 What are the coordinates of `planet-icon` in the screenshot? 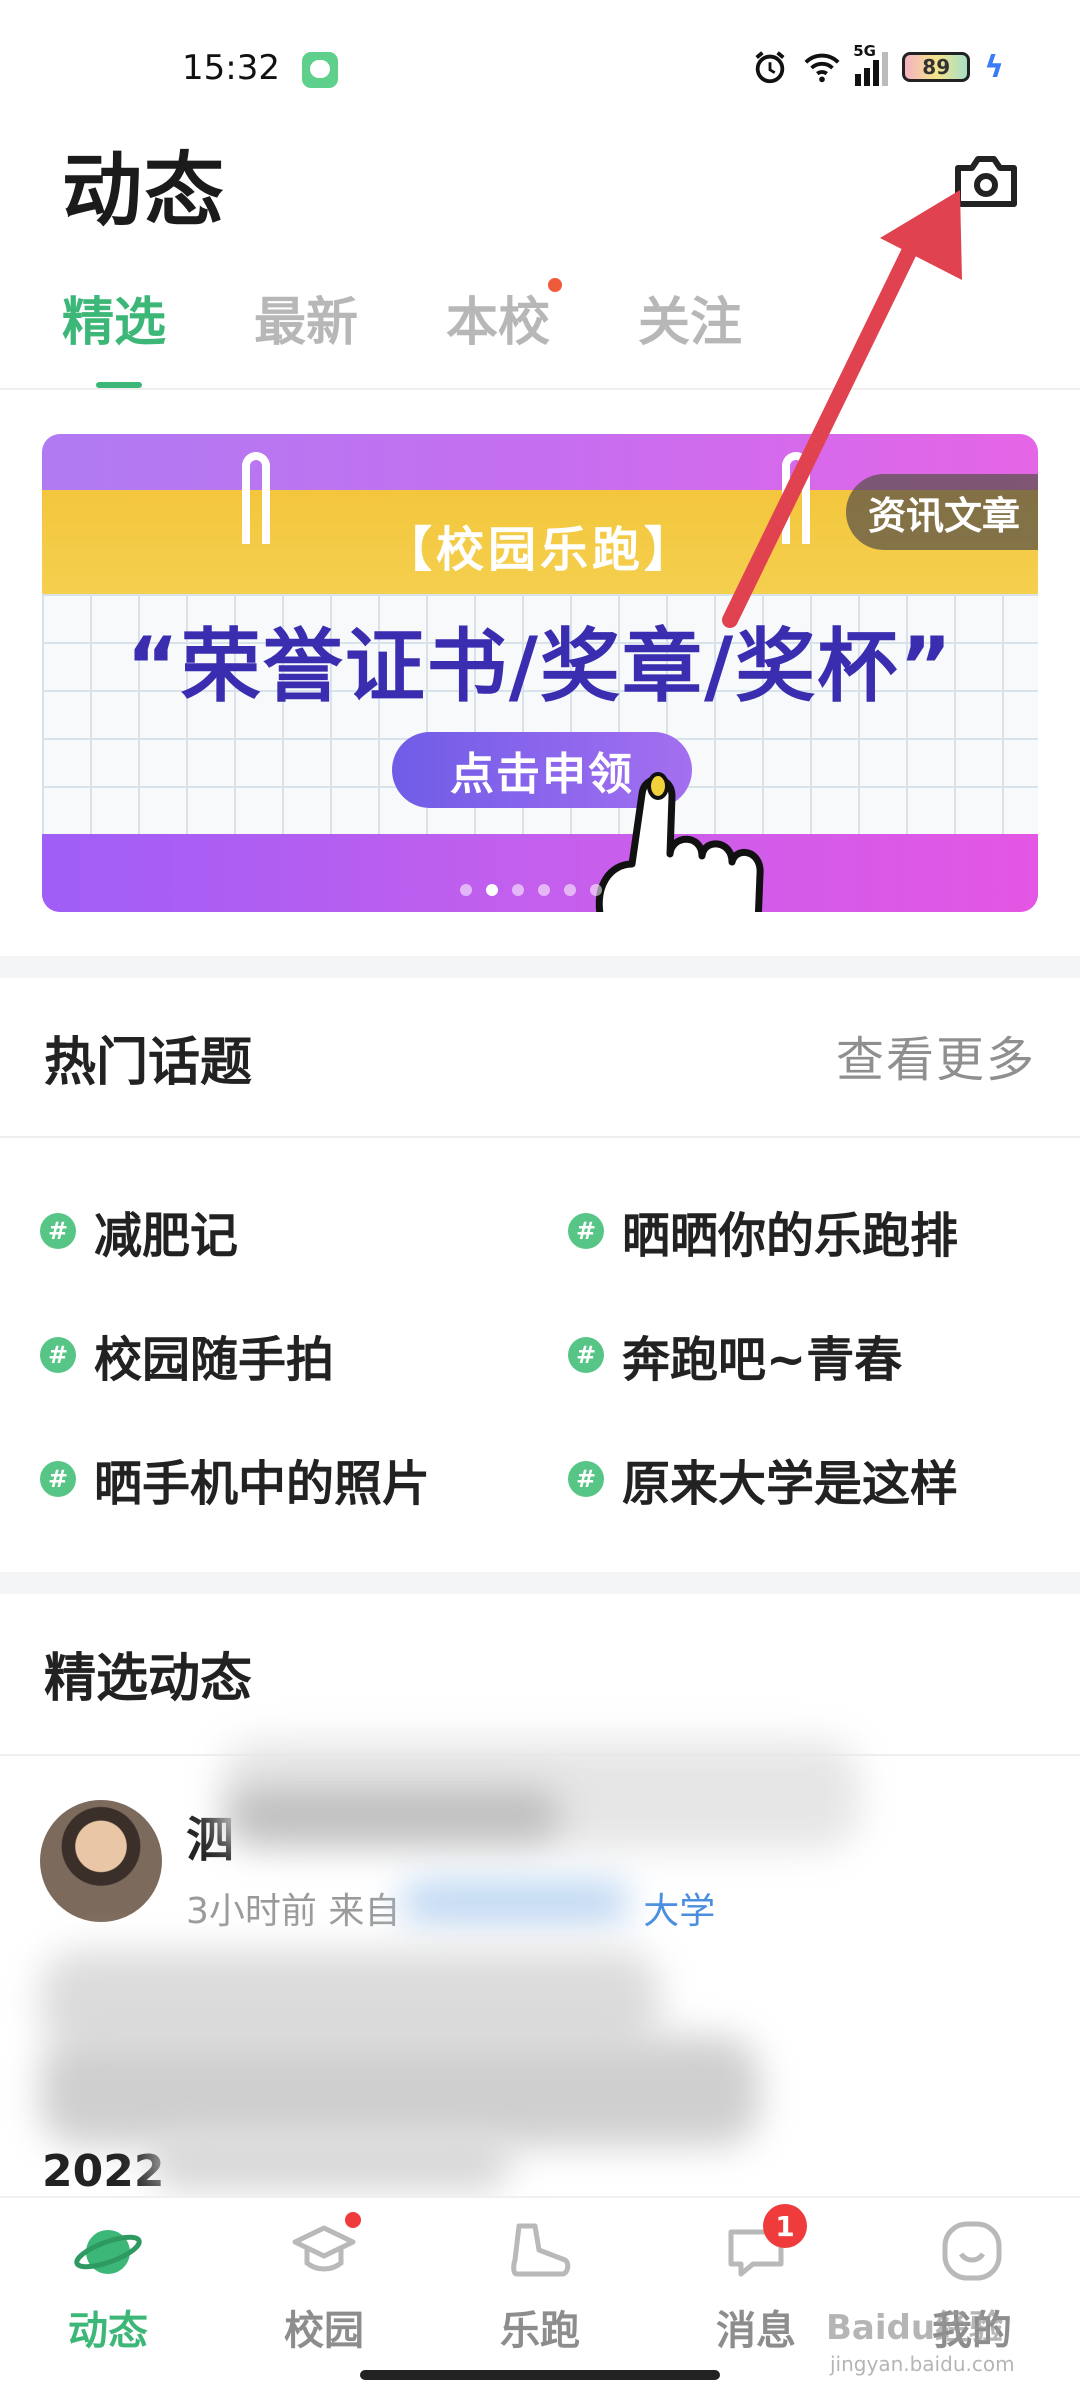 It's located at (108, 2252).